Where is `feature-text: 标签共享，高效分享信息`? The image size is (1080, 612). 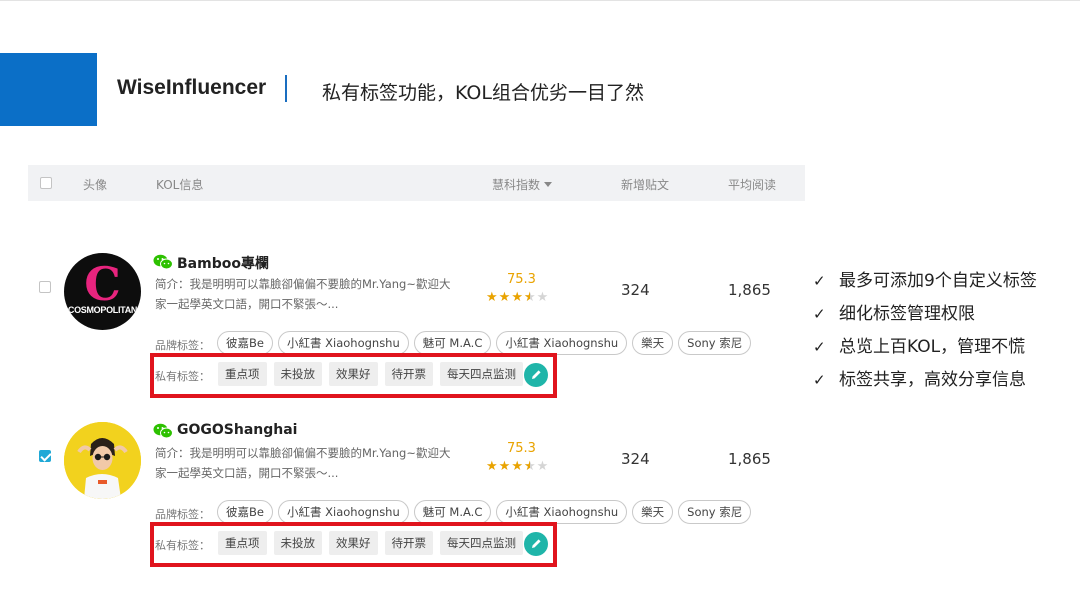
feature-text: 标签共享，高效分享信息 is located at coordinates (932, 380).